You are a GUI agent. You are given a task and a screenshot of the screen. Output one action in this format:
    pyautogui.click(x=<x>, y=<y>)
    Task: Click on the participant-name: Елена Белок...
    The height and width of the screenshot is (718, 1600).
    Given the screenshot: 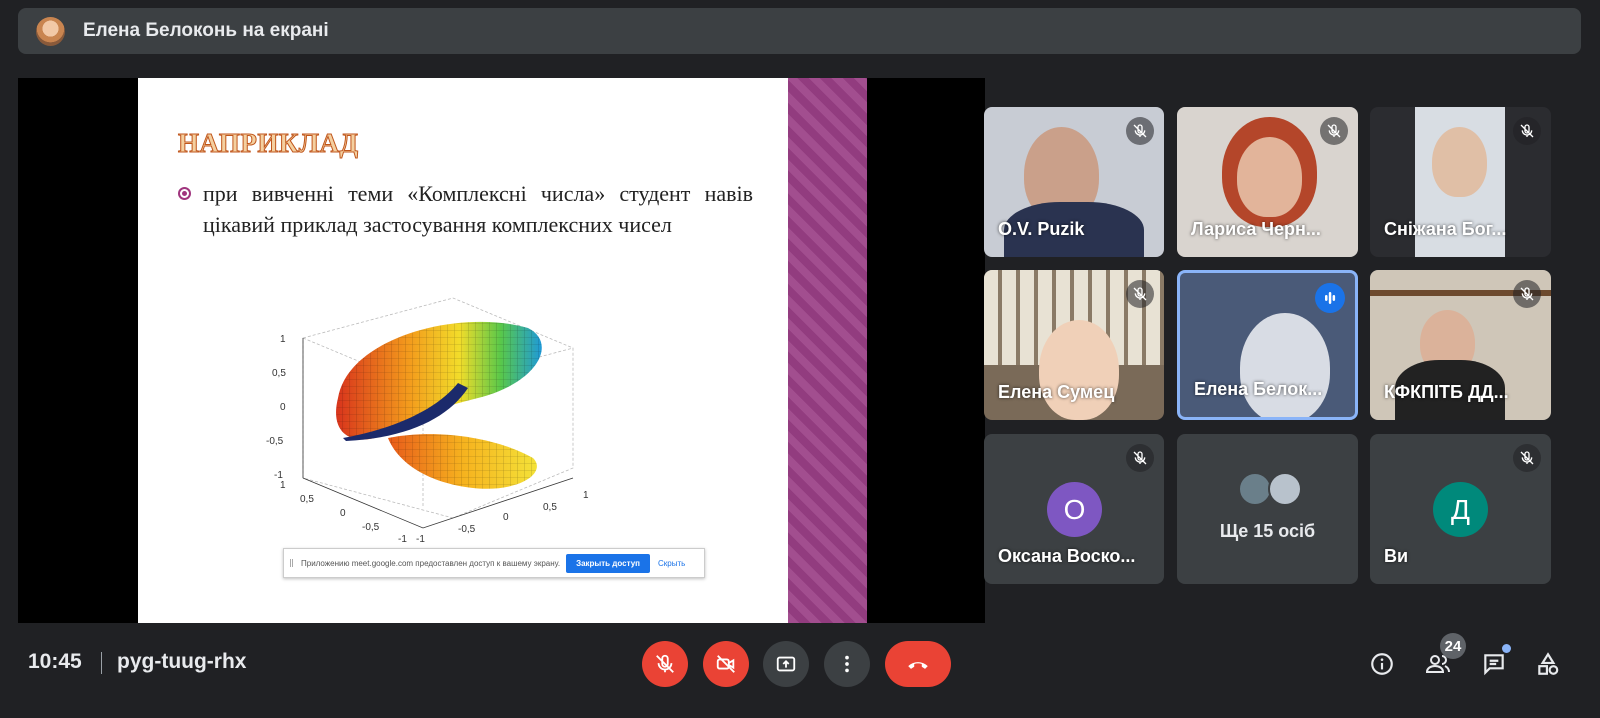 What is the action you would take?
    pyautogui.click(x=1258, y=389)
    